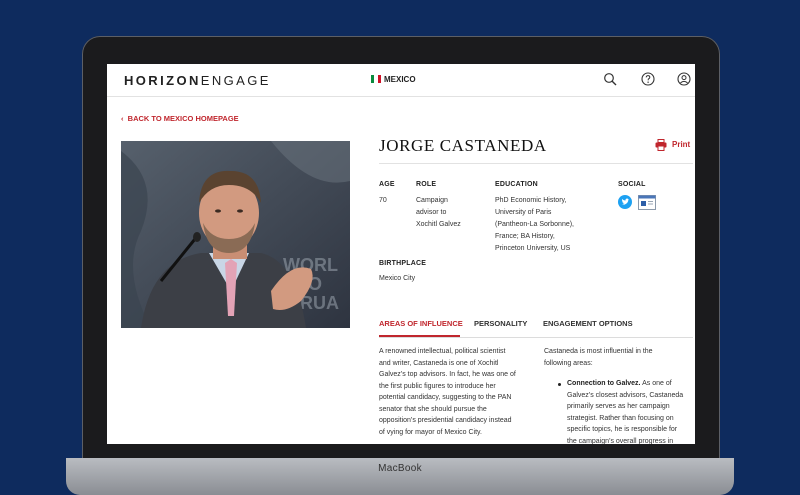  I want to click on role-value: Campaign advisor to Xochitl Galvez, so click(438, 213).